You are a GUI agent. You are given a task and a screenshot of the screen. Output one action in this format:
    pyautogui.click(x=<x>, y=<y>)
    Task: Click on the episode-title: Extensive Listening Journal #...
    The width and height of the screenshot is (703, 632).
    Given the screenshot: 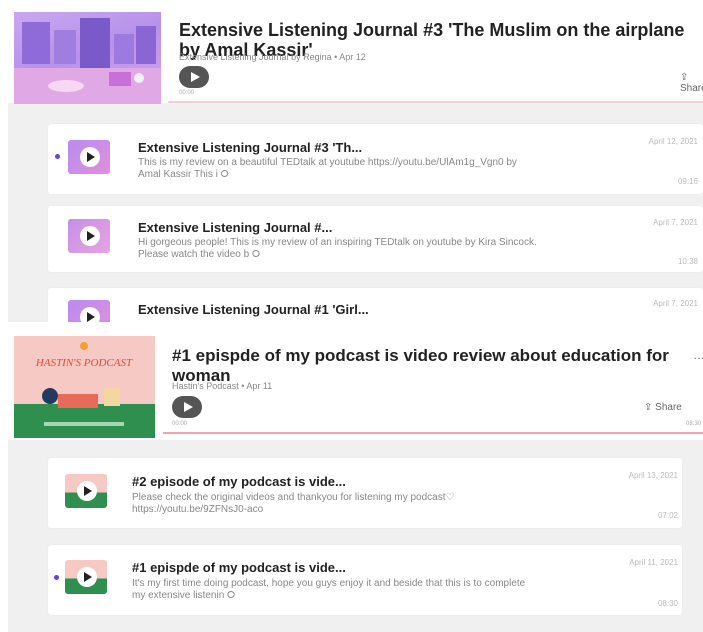 What is the action you would take?
    pyautogui.click(x=235, y=227)
    